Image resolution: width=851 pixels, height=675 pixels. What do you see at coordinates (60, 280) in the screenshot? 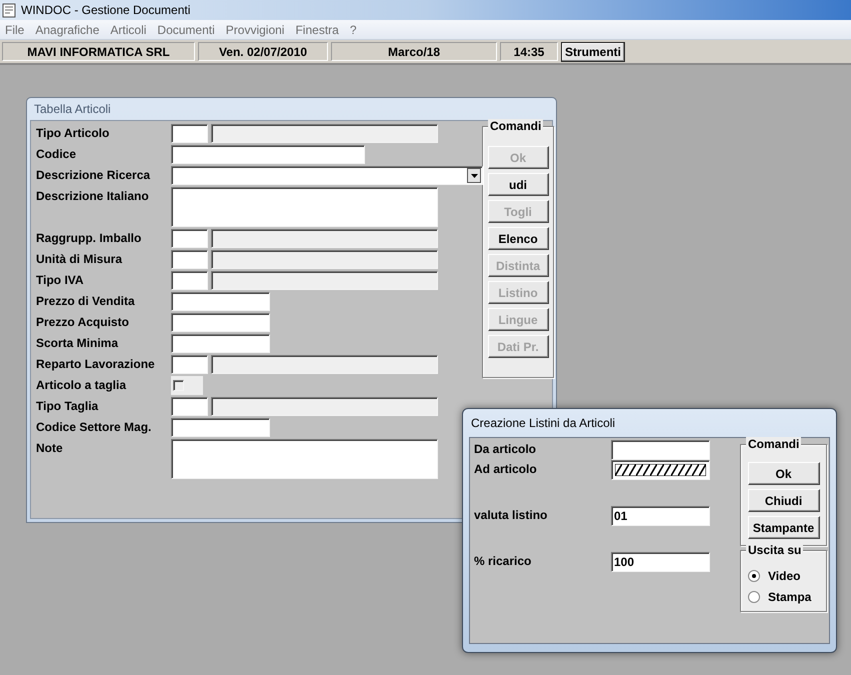
I see `field-label: Tipo IVA` at bounding box center [60, 280].